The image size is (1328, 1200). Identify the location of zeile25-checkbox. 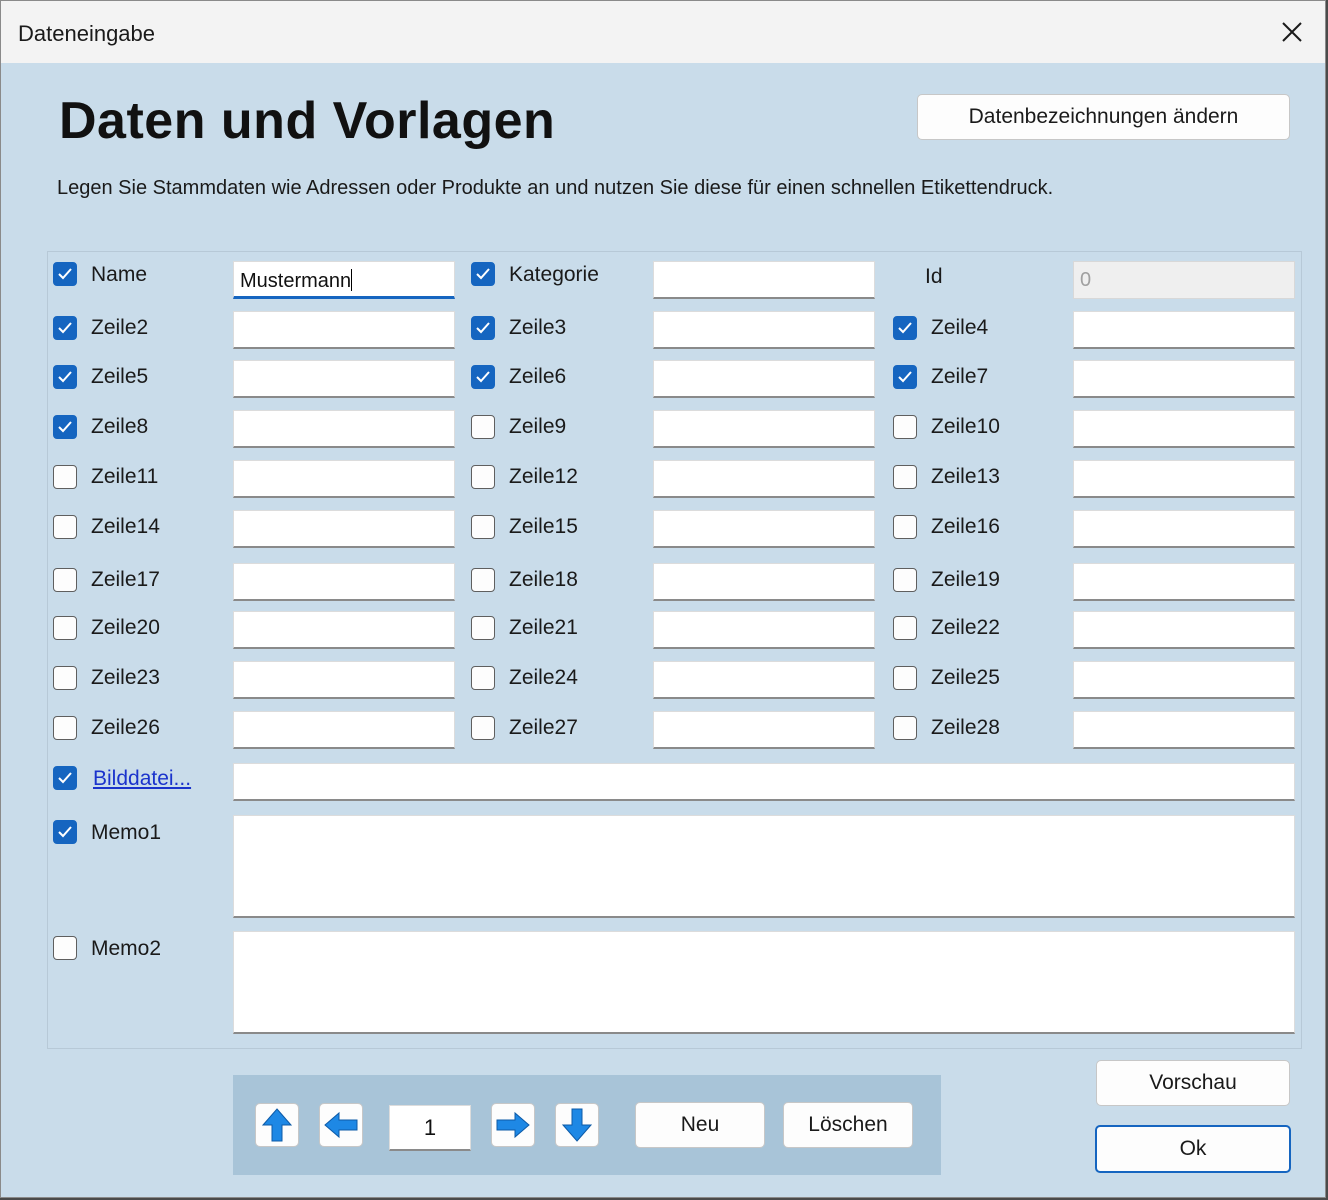
(905, 678).